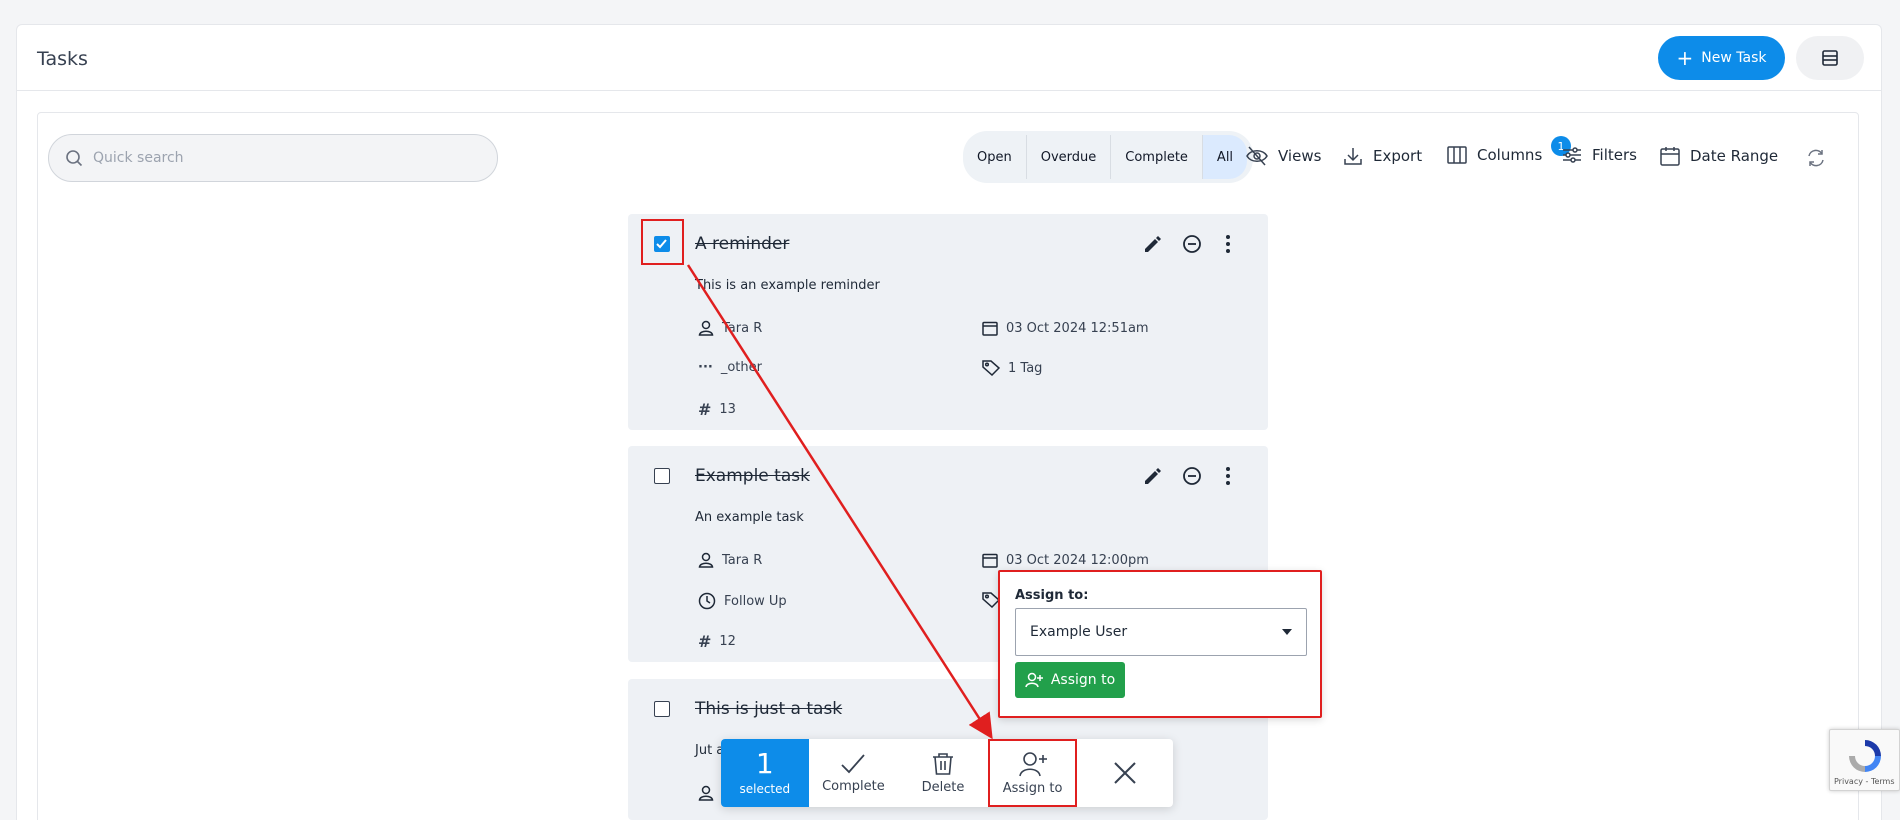  What do you see at coordinates (1572, 155) in the screenshot?
I see `sliders-icon` at bounding box center [1572, 155].